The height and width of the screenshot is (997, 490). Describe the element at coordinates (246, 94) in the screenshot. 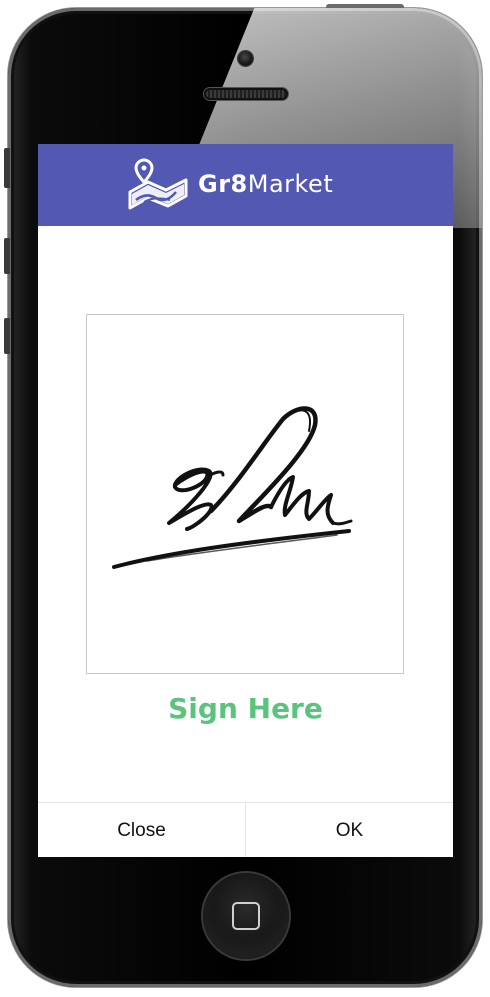

I see `earpiece-speaker` at that location.